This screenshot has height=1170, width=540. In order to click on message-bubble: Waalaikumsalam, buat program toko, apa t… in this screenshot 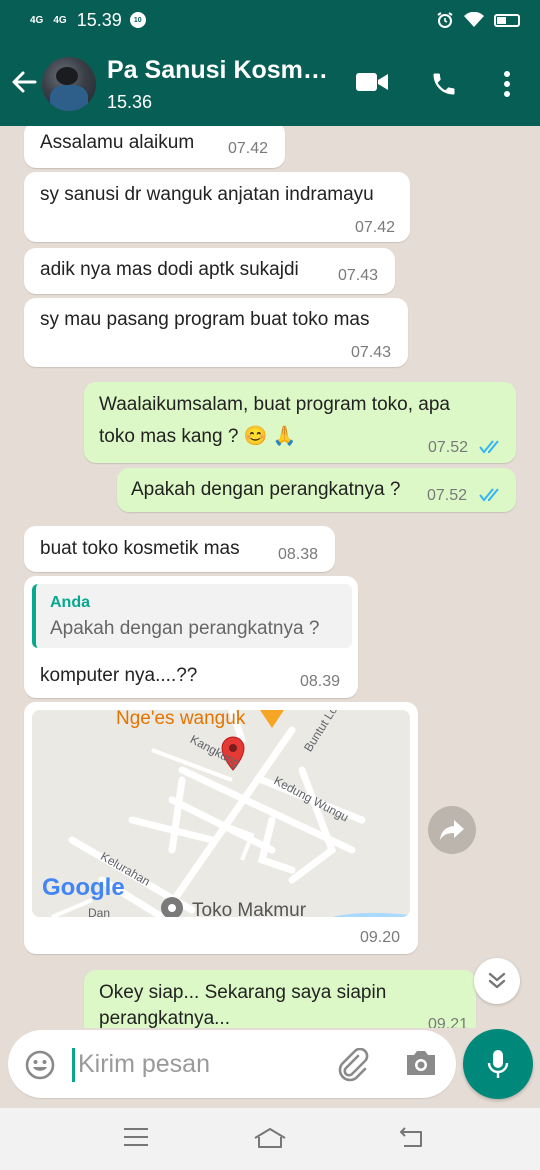, I will do `click(300, 422)`.